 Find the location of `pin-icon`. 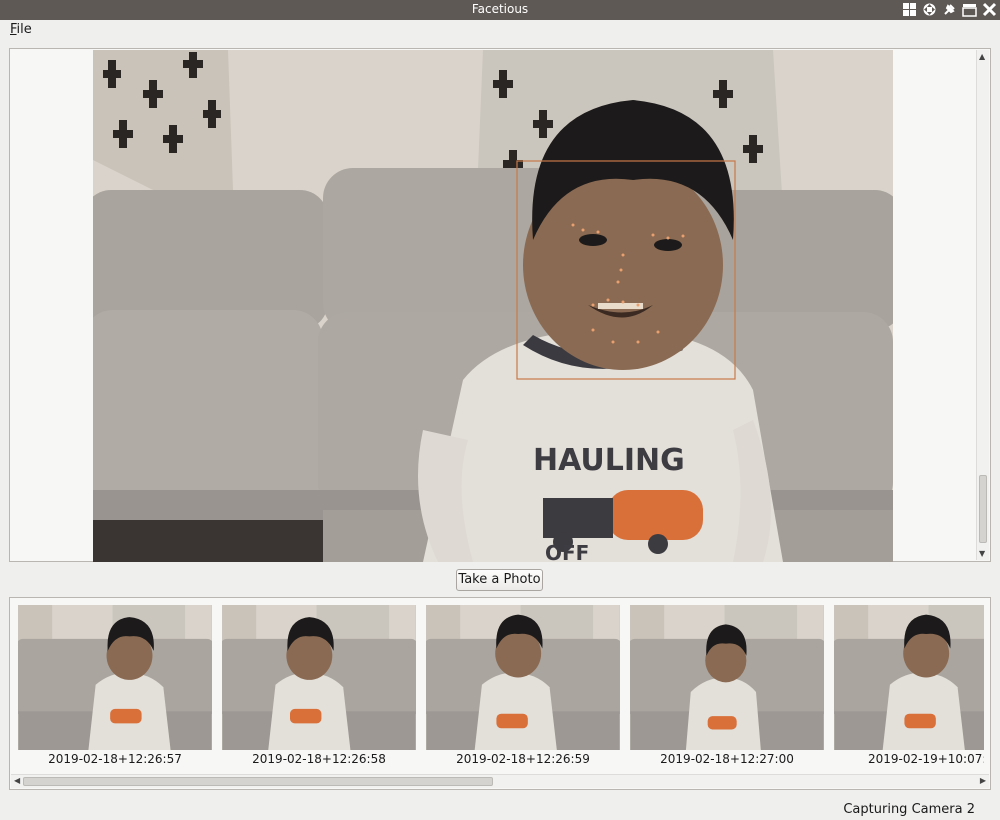

pin-icon is located at coordinates (949, 9).